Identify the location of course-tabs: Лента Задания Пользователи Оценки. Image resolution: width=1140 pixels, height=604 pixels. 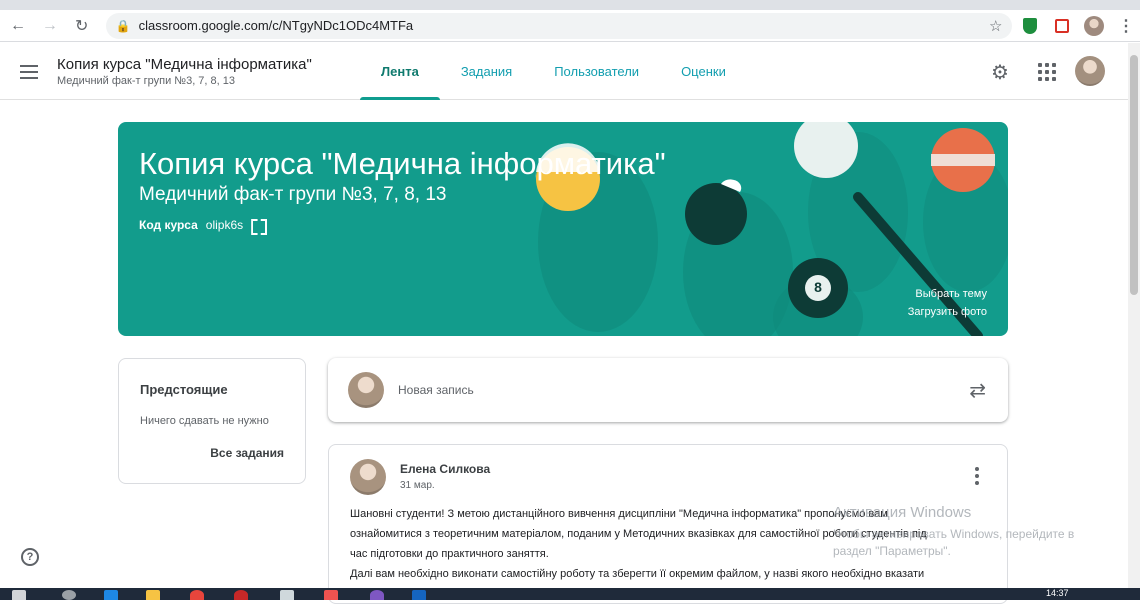
(553, 71).